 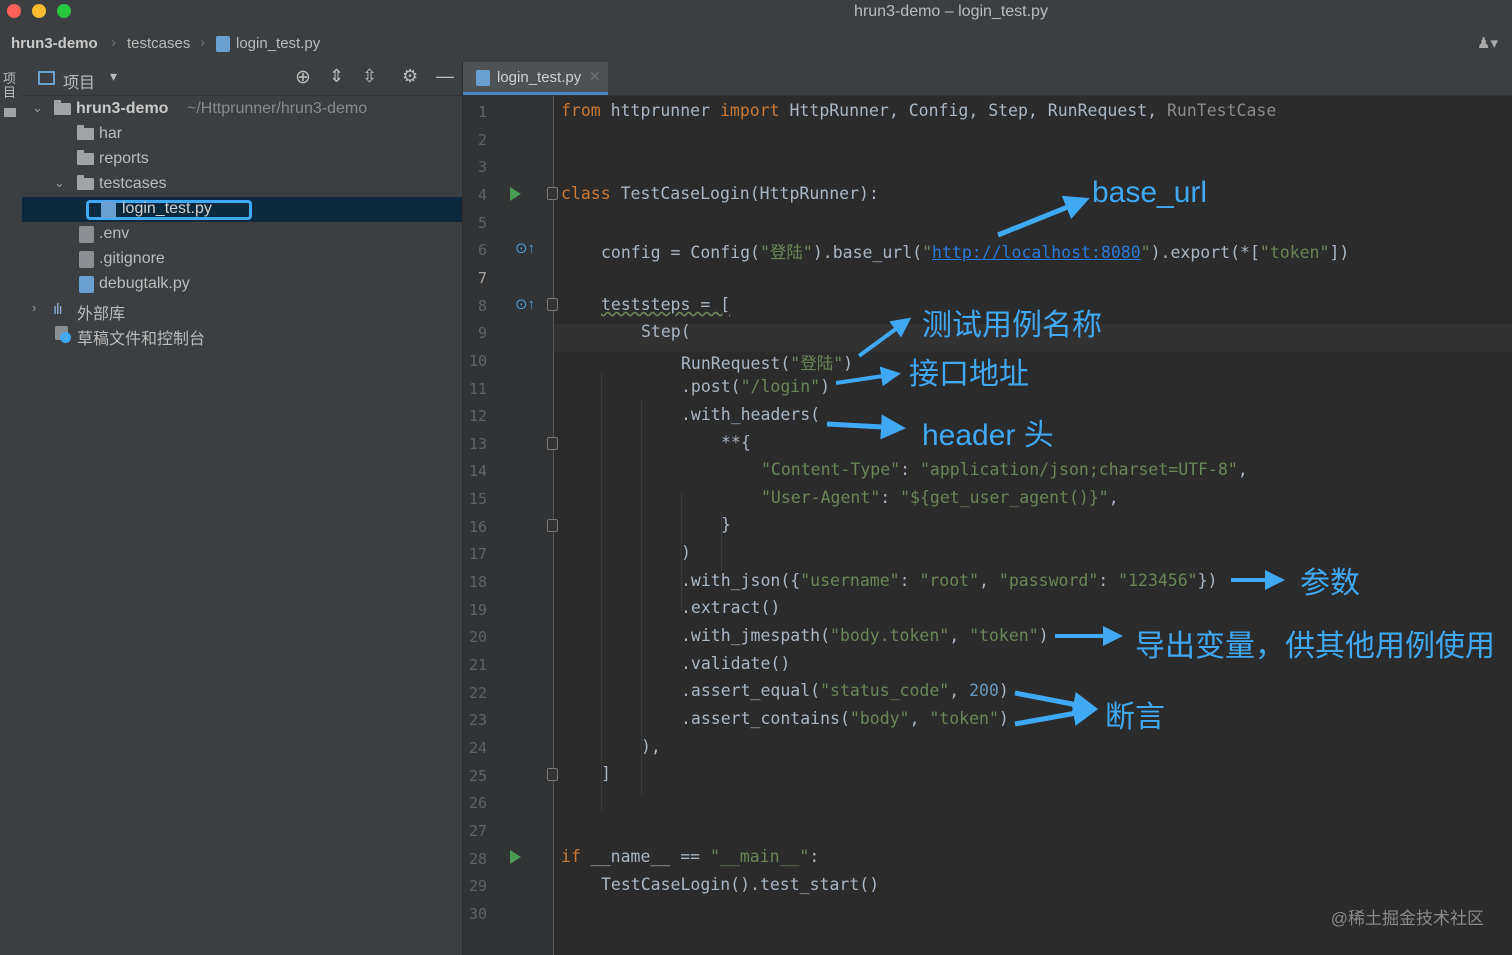 What do you see at coordinates (1407, 918) in the screenshot?
I see `watermark: @稀土掘金技术社区` at bounding box center [1407, 918].